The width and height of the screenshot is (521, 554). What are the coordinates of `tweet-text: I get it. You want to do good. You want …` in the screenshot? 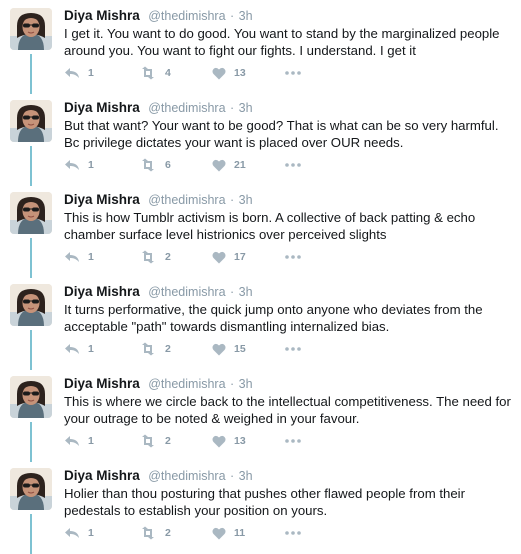 It's located at (282, 42).